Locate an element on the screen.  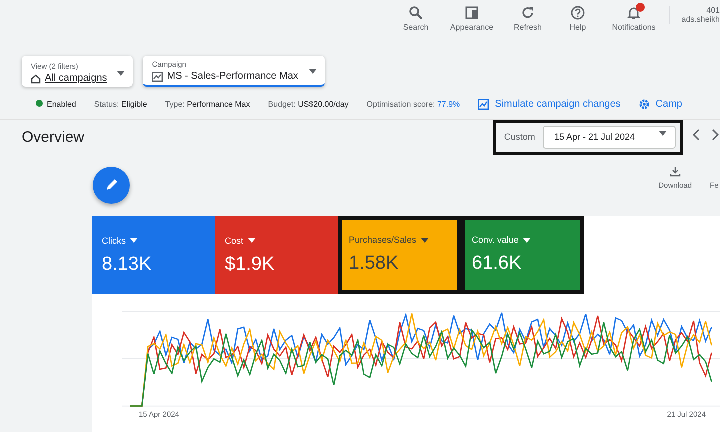
refresh-button: Refresh is located at coordinates (528, 19).